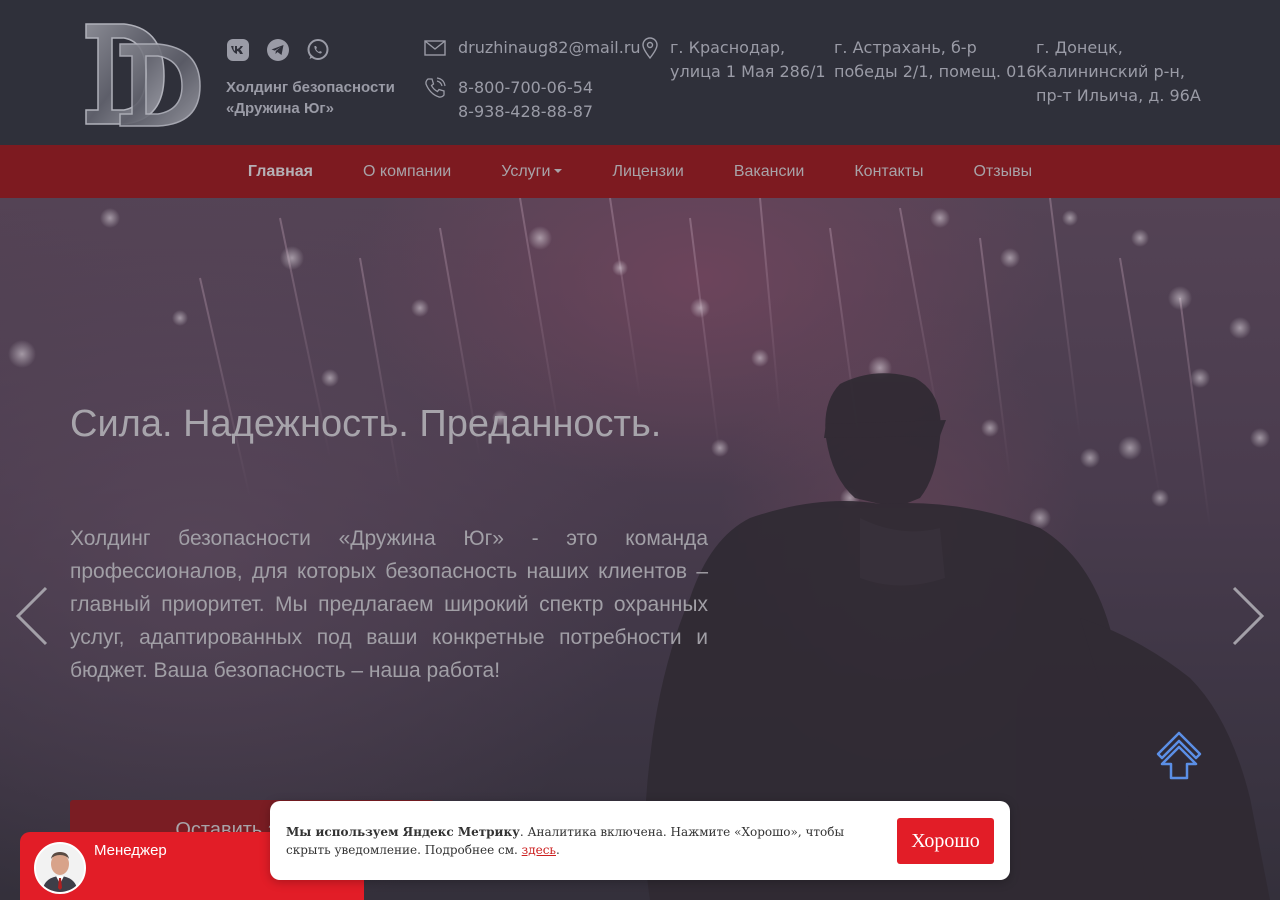 The image size is (1280, 900). I want to click on cookie-details-link: здесь, so click(539, 850).